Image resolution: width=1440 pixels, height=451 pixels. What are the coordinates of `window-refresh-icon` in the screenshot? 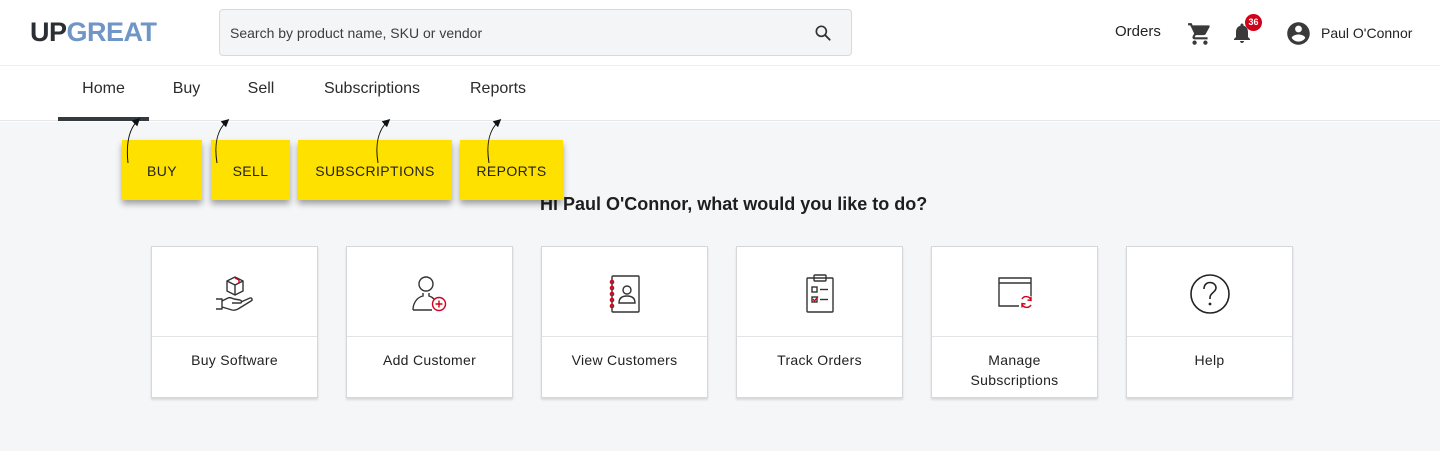 It's located at (1015, 293).